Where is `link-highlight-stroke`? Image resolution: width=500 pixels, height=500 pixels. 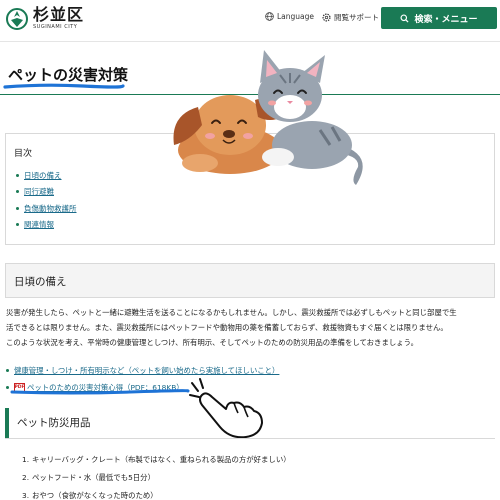
link-highlight-stroke is located at coordinates (100, 392).